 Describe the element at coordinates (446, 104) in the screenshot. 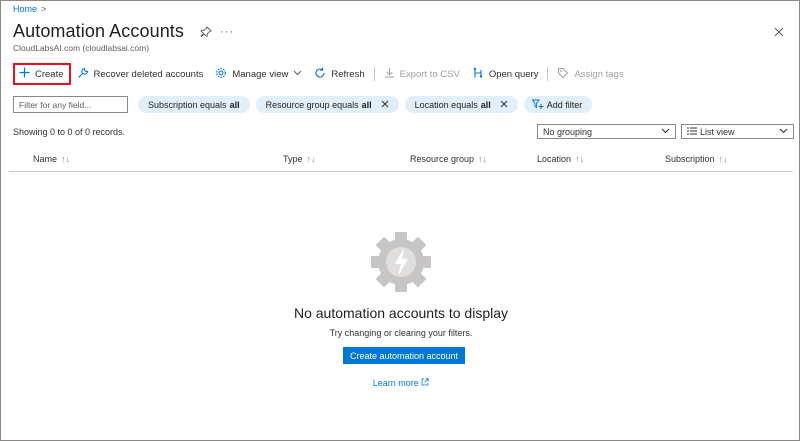

I see `pill-label: Location equals` at that location.